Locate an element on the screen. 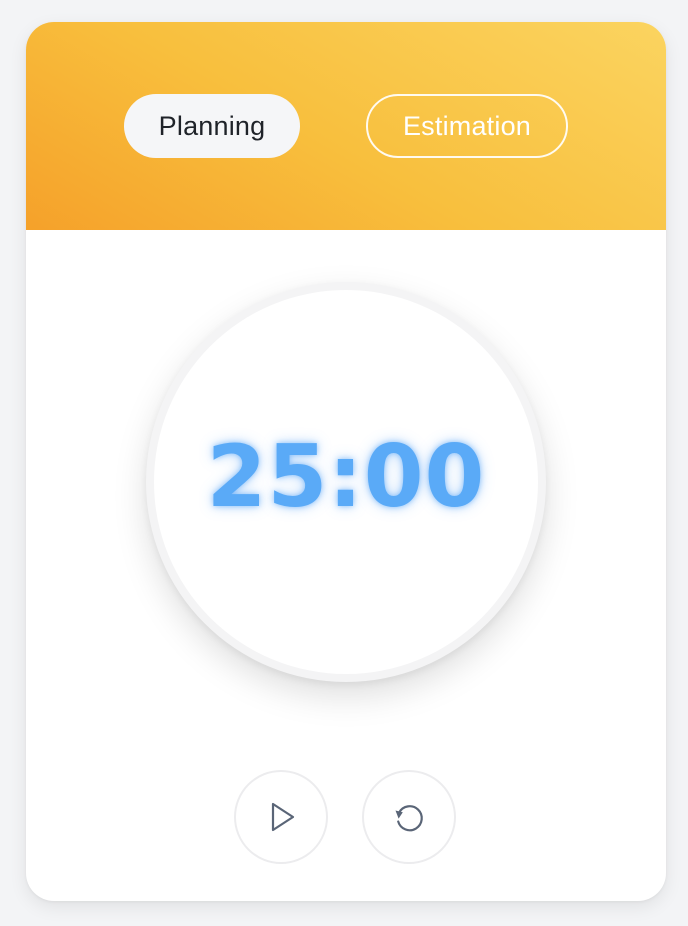  tab-estimation-label: Estimation is located at coordinates (467, 125).